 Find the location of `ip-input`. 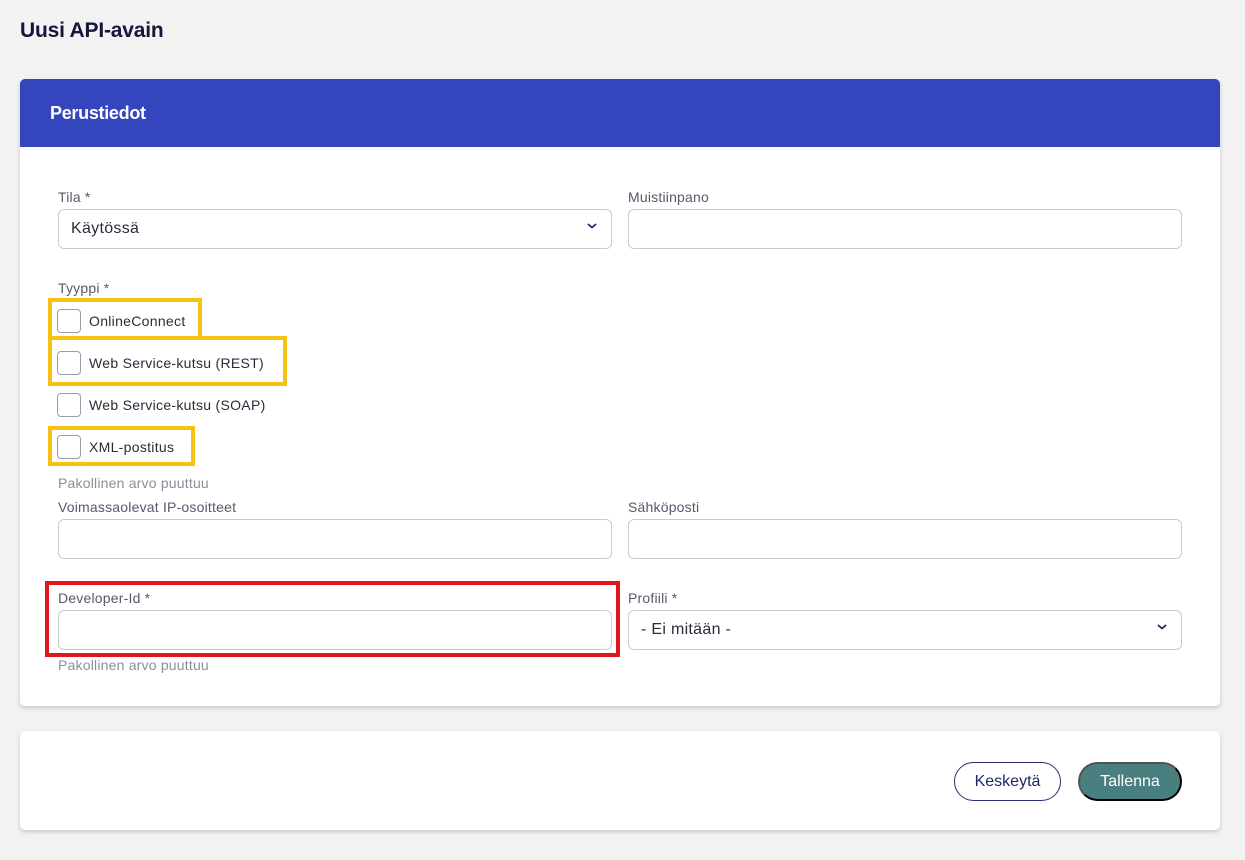

ip-input is located at coordinates (335, 539).